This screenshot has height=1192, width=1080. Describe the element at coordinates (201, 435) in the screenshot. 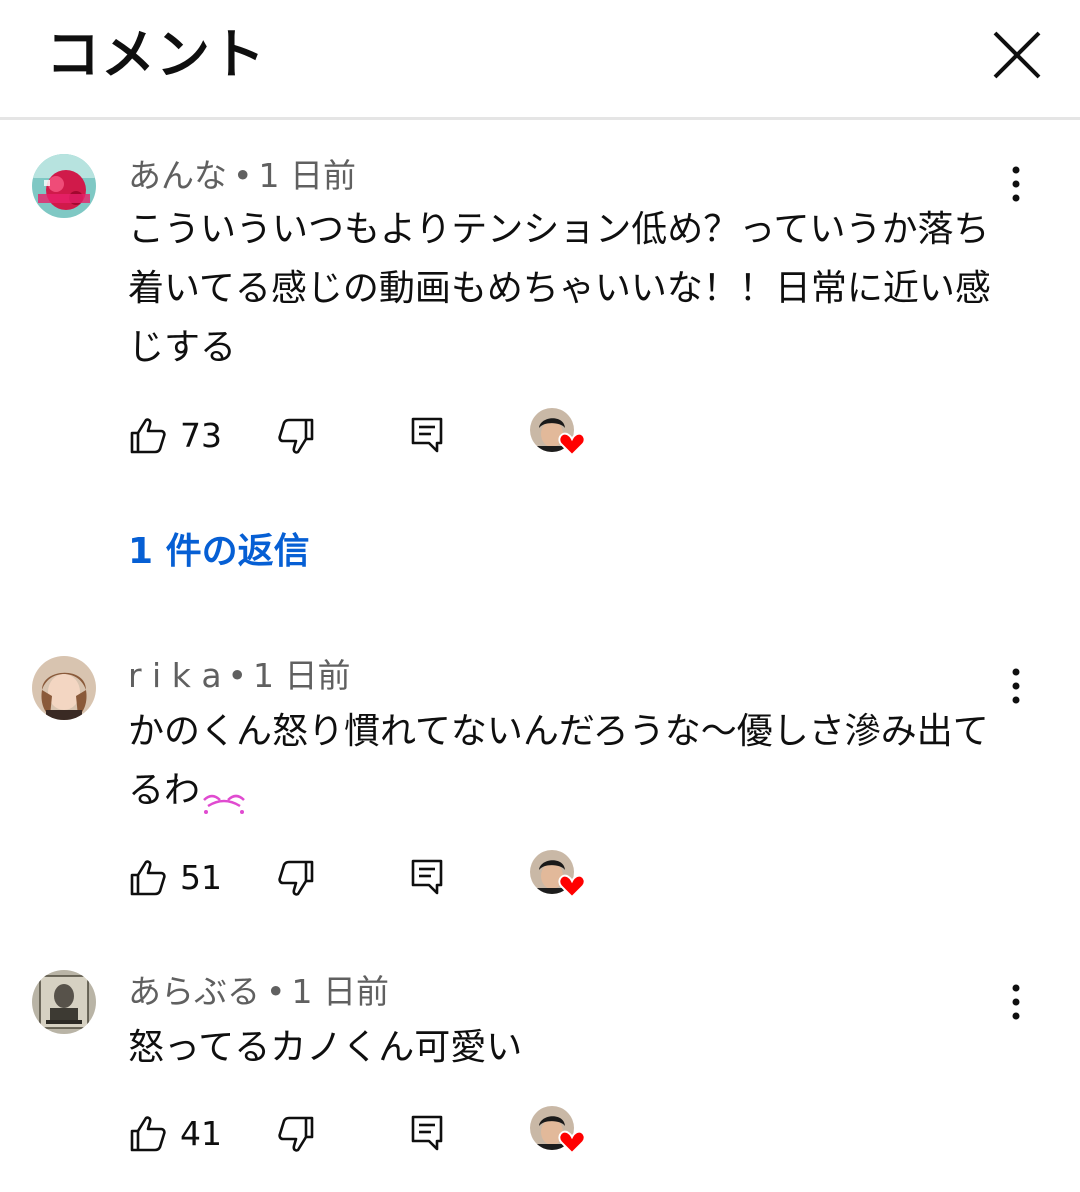

I see `like-count: 73` at that location.